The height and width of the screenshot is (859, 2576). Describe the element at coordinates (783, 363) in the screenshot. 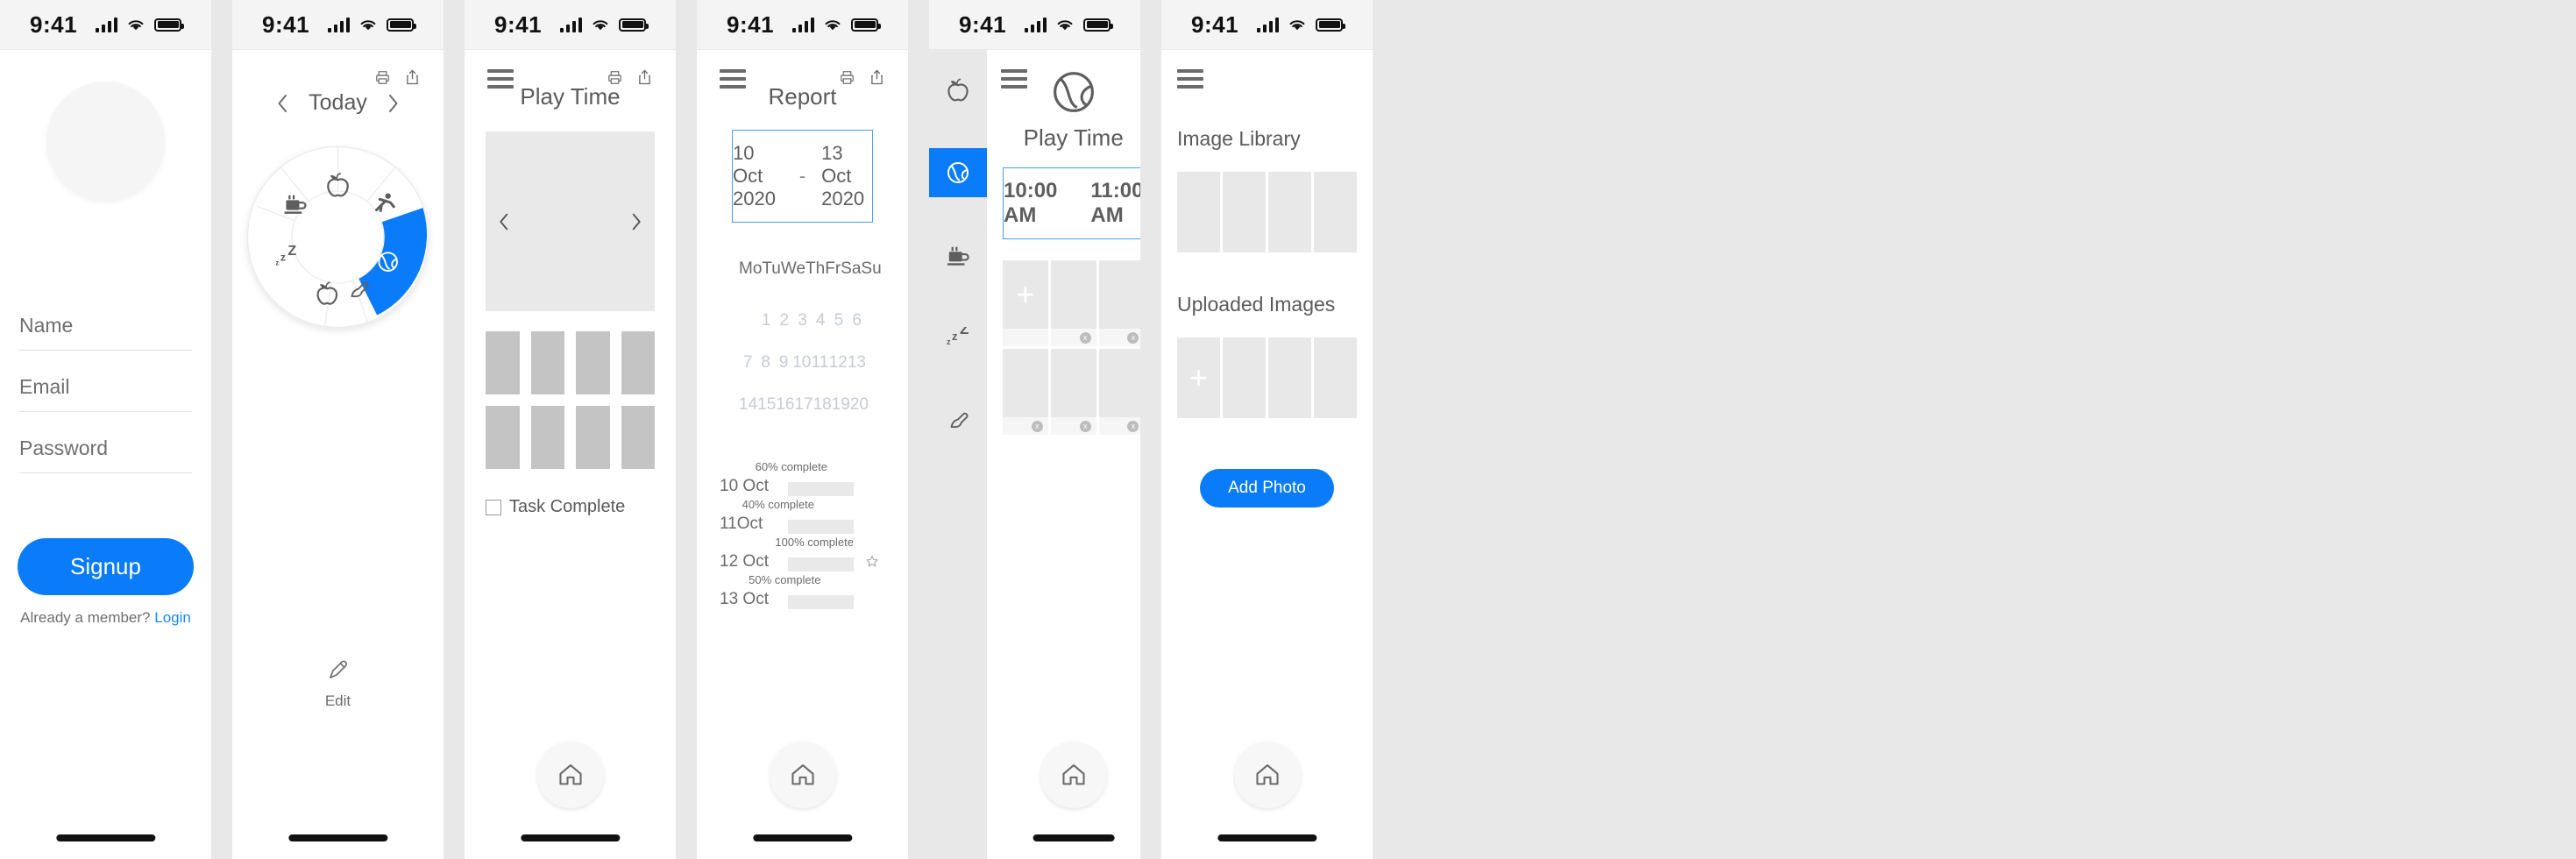

I see `calendar-day: 9` at that location.